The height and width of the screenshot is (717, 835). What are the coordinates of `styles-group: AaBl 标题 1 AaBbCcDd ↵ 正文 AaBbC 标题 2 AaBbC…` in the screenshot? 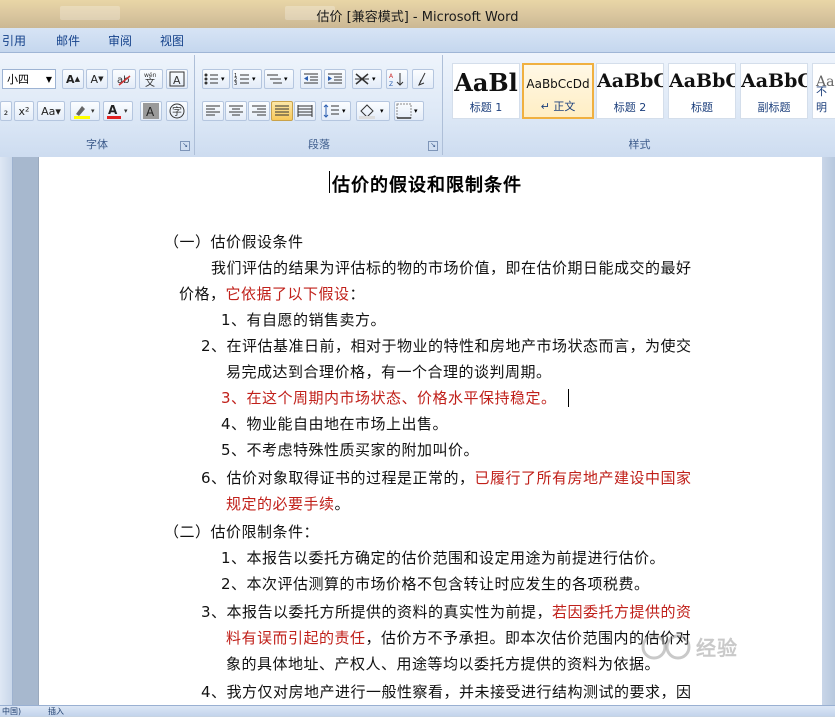 It's located at (639, 105).